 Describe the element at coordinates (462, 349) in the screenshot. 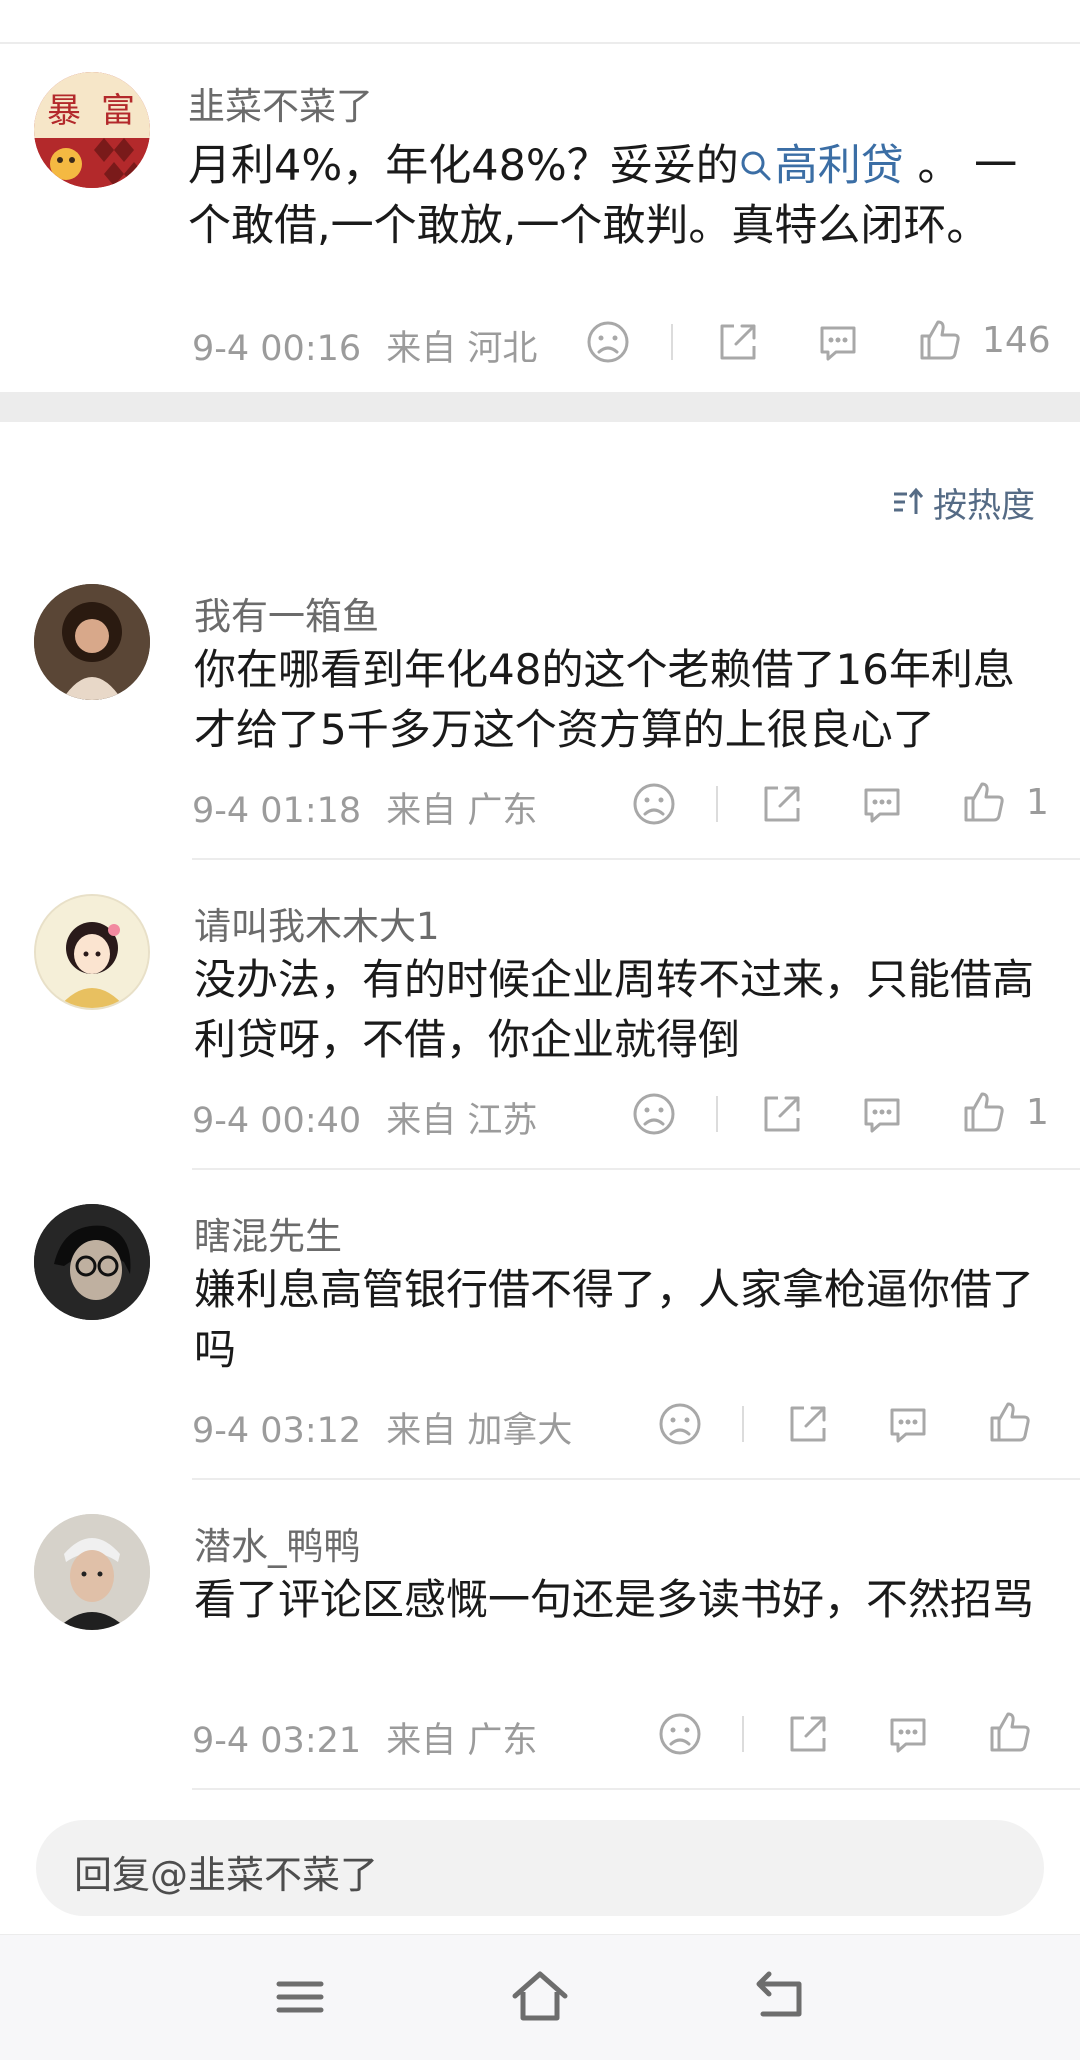

I see `comment-location: 来自 河北` at that location.